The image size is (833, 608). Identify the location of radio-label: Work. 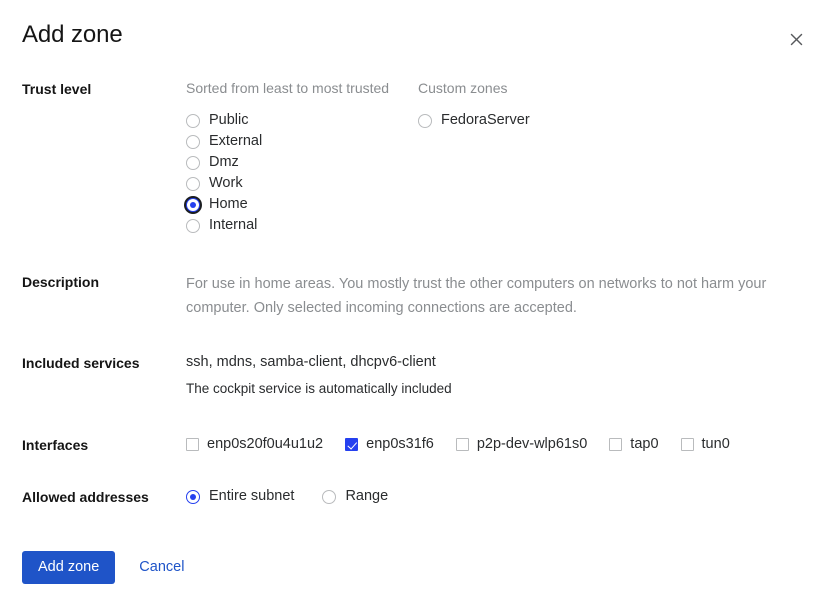
(226, 183).